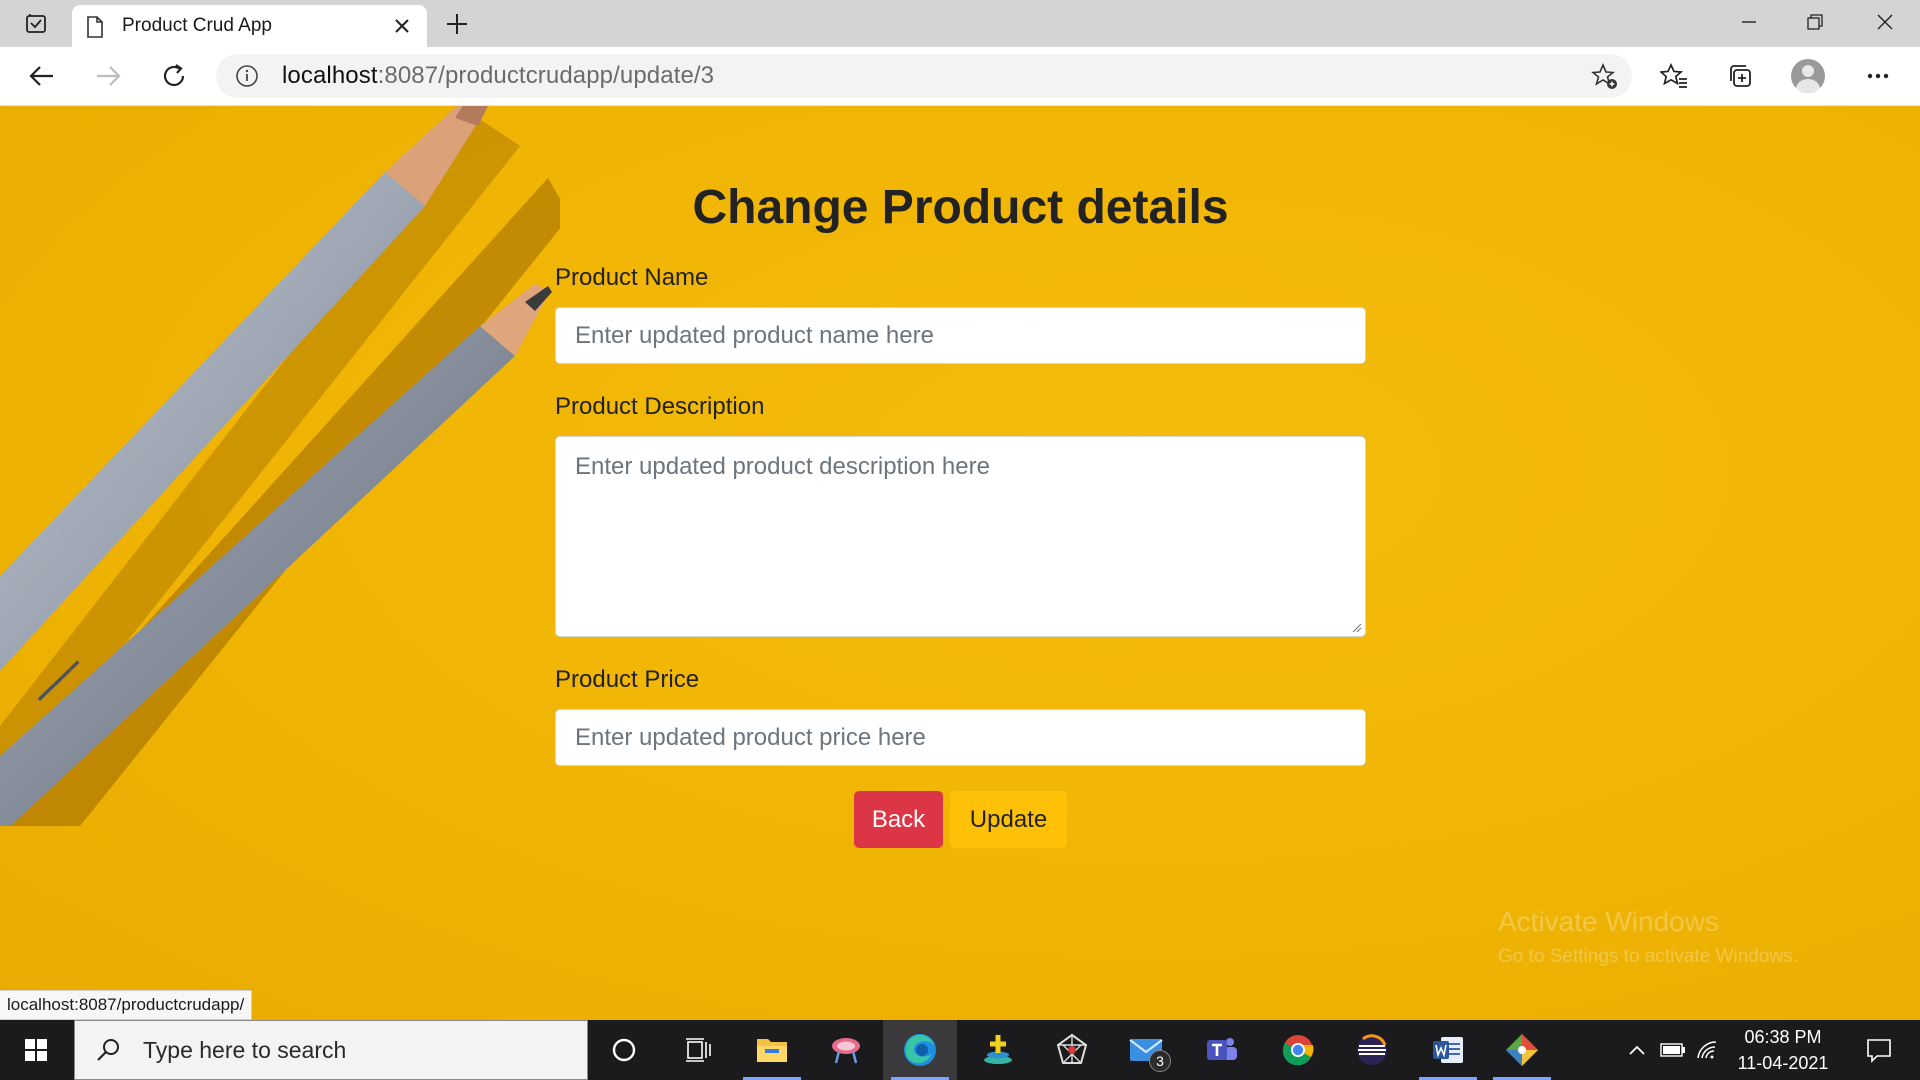 The image size is (1920, 1080). What do you see at coordinates (1783, 1050) in the screenshot?
I see `system-clock: 06:38 PM 11-04-2021` at bounding box center [1783, 1050].